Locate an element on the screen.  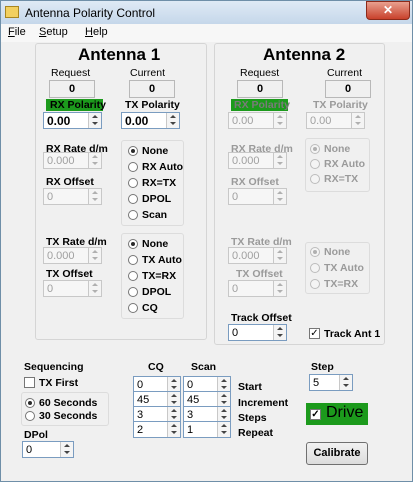
antenna1-rx-mode-rxtx-radio is located at coordinates (133, 183).